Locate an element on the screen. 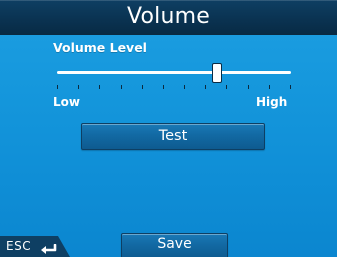 Image resolution: width=337 pixels, height=257 pixels. title-bar: Volume is located at coordinates (168, 17).